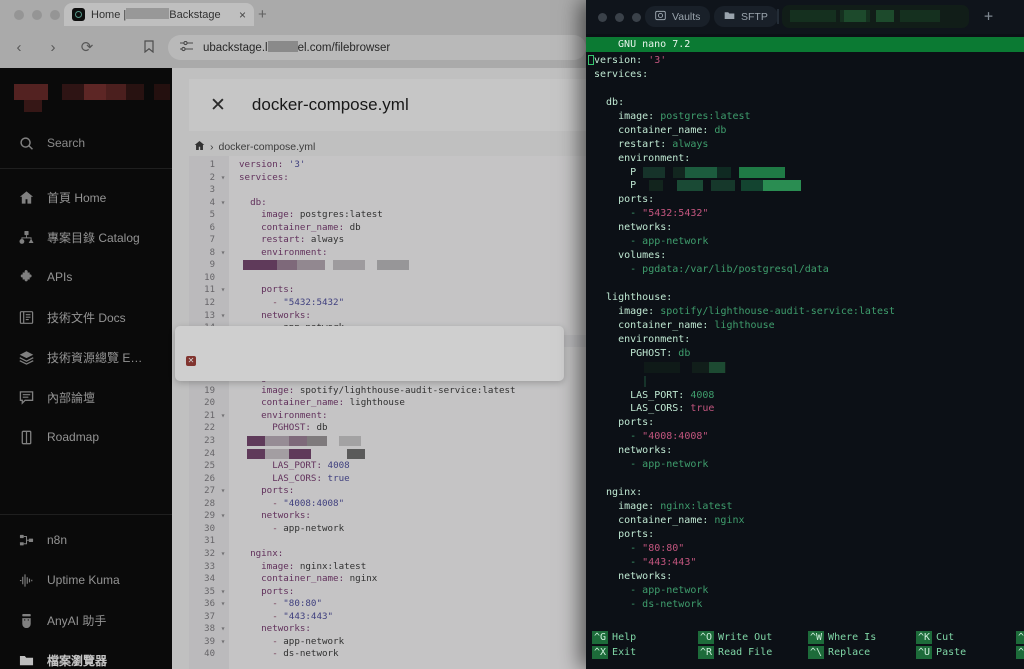 This screenshot has height=669, width=1024. What do you see at coordinates (19, 15) in the screenshot?
I see `close-window-button` at bounding box center [19, 15].